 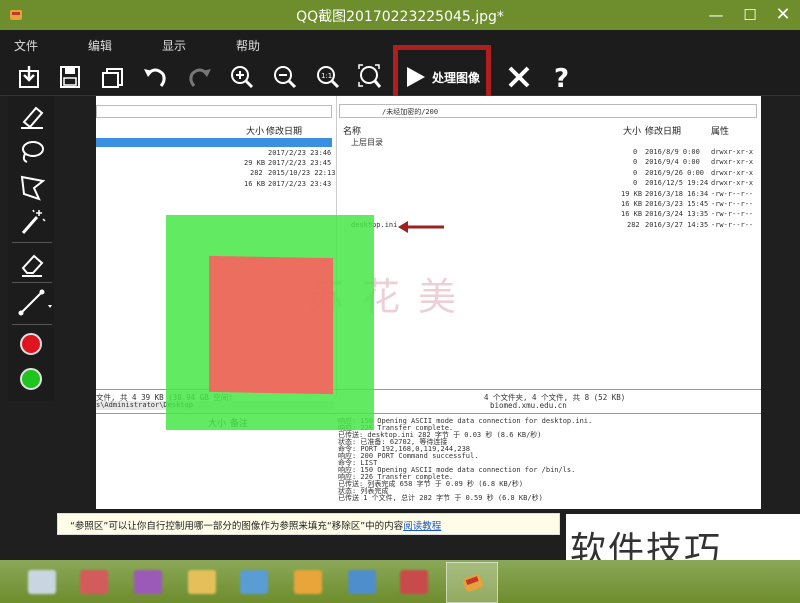 What do you see at coordinates (675, 173) in the screenshot?
I see `right-row-date: 2016/9/26 0:00` at bounding box center [675, 173].